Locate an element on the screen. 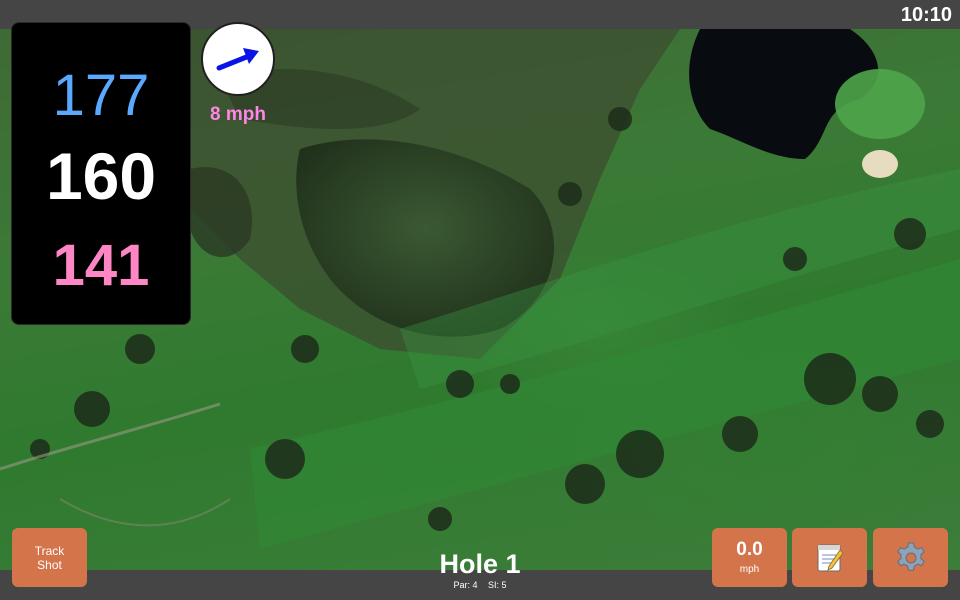 This screenshot has height=600, width=960. gear-icon is located at coordinates (910, 556).